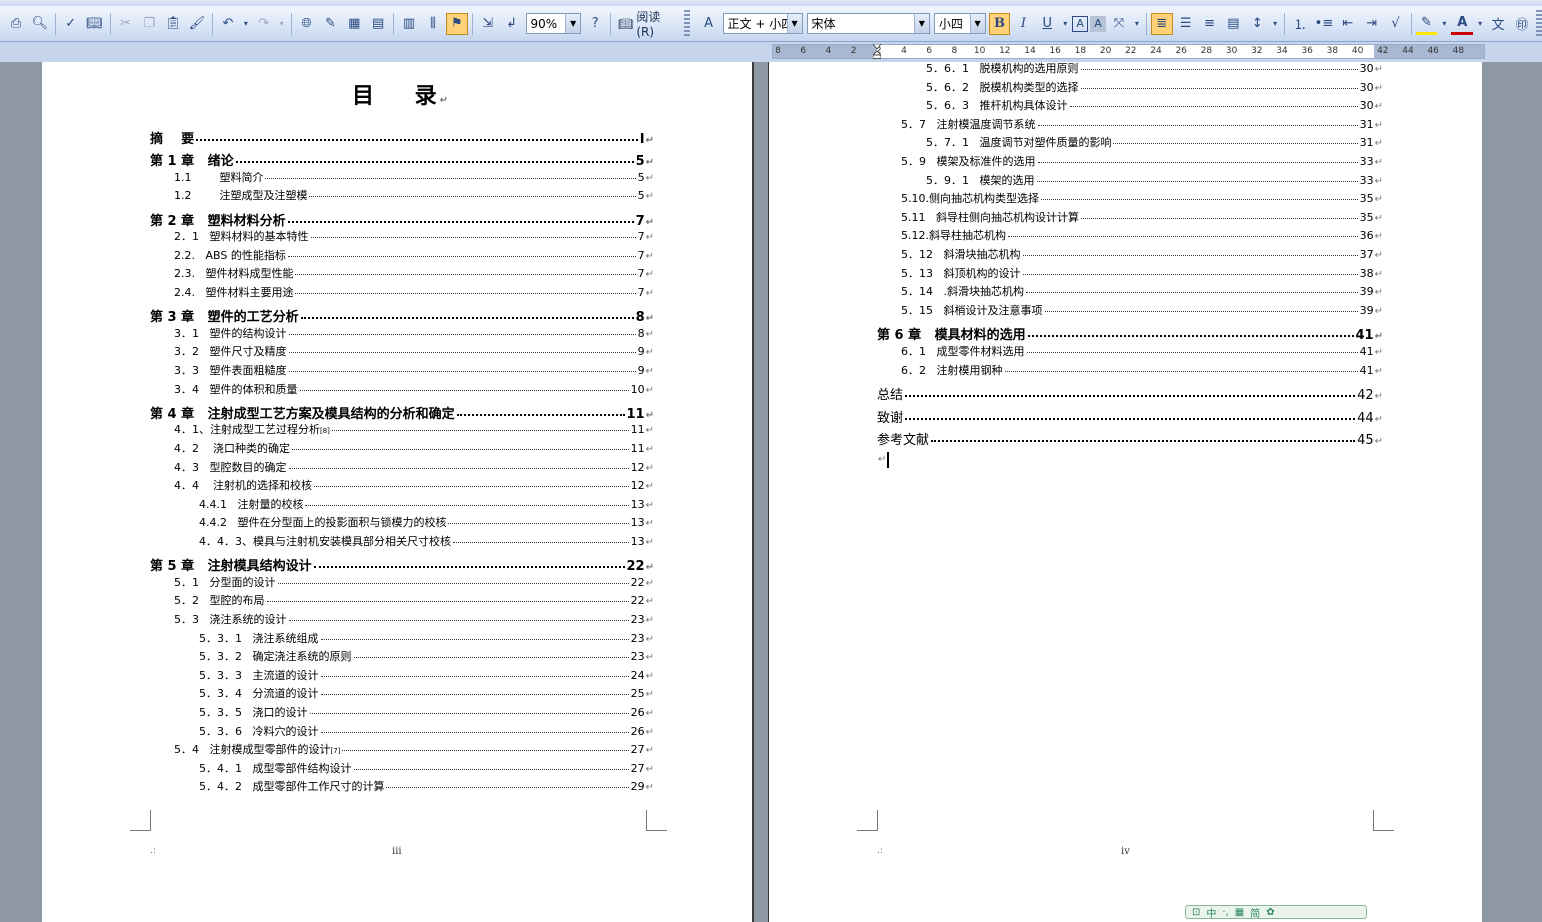 The width and height of the screenshot is (1542, 922). Describe the element at coordinates (762, 23) in the screenshot. I see `style-select: 正文 + 小四 ▼` at that location.